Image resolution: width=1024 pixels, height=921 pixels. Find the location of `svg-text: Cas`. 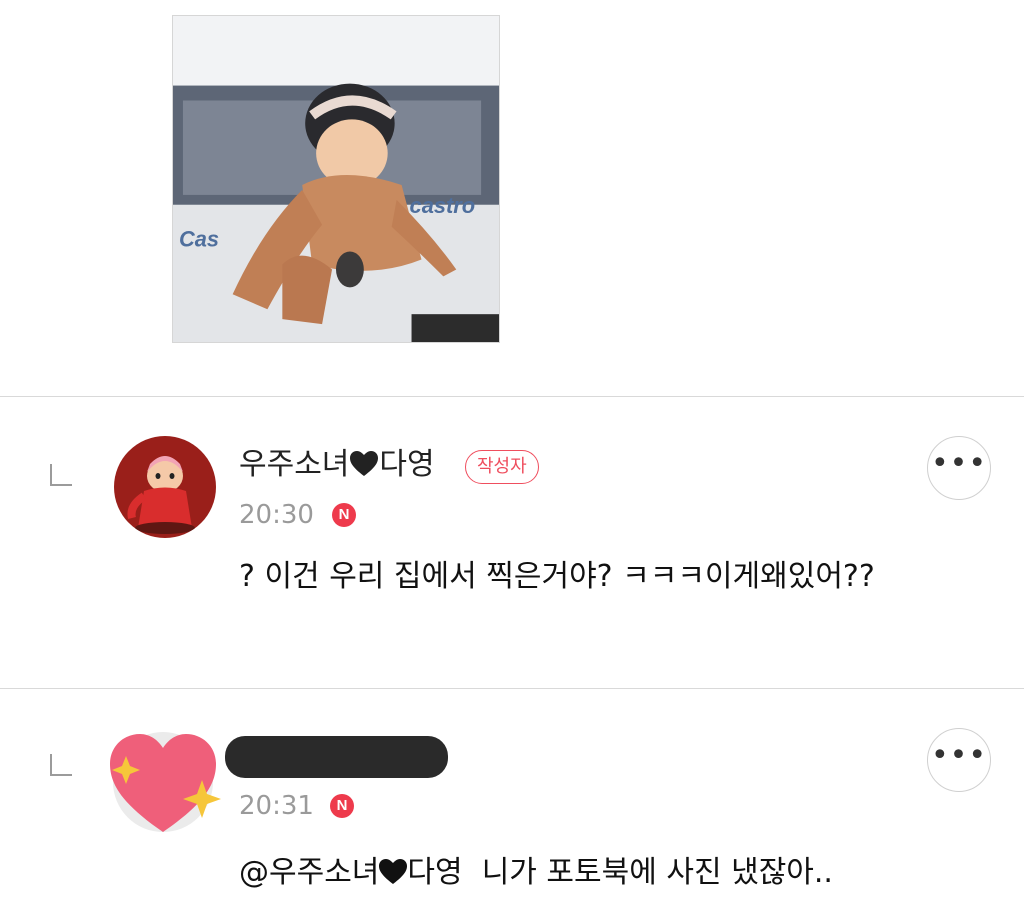

svg-text: Cas is located at coordinates (199, 239).